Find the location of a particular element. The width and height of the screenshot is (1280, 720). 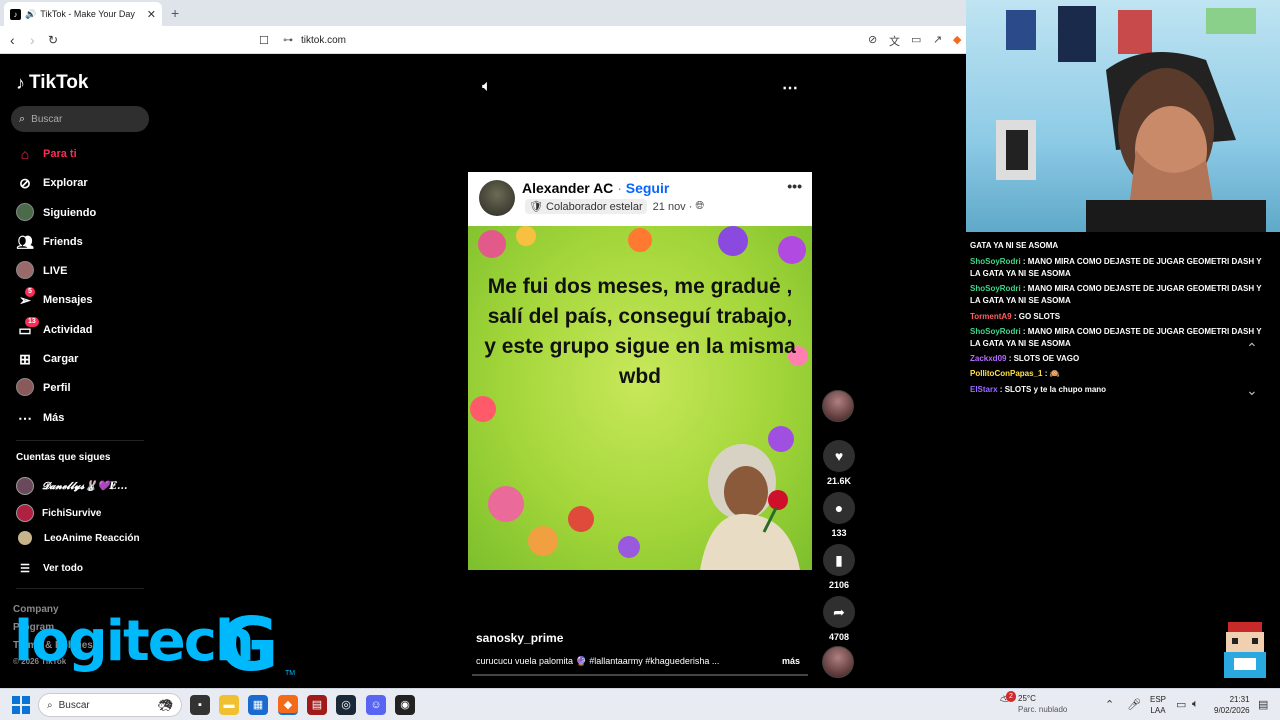

inbox-icon: ▭ 13 is located at coordinates (27, 327).